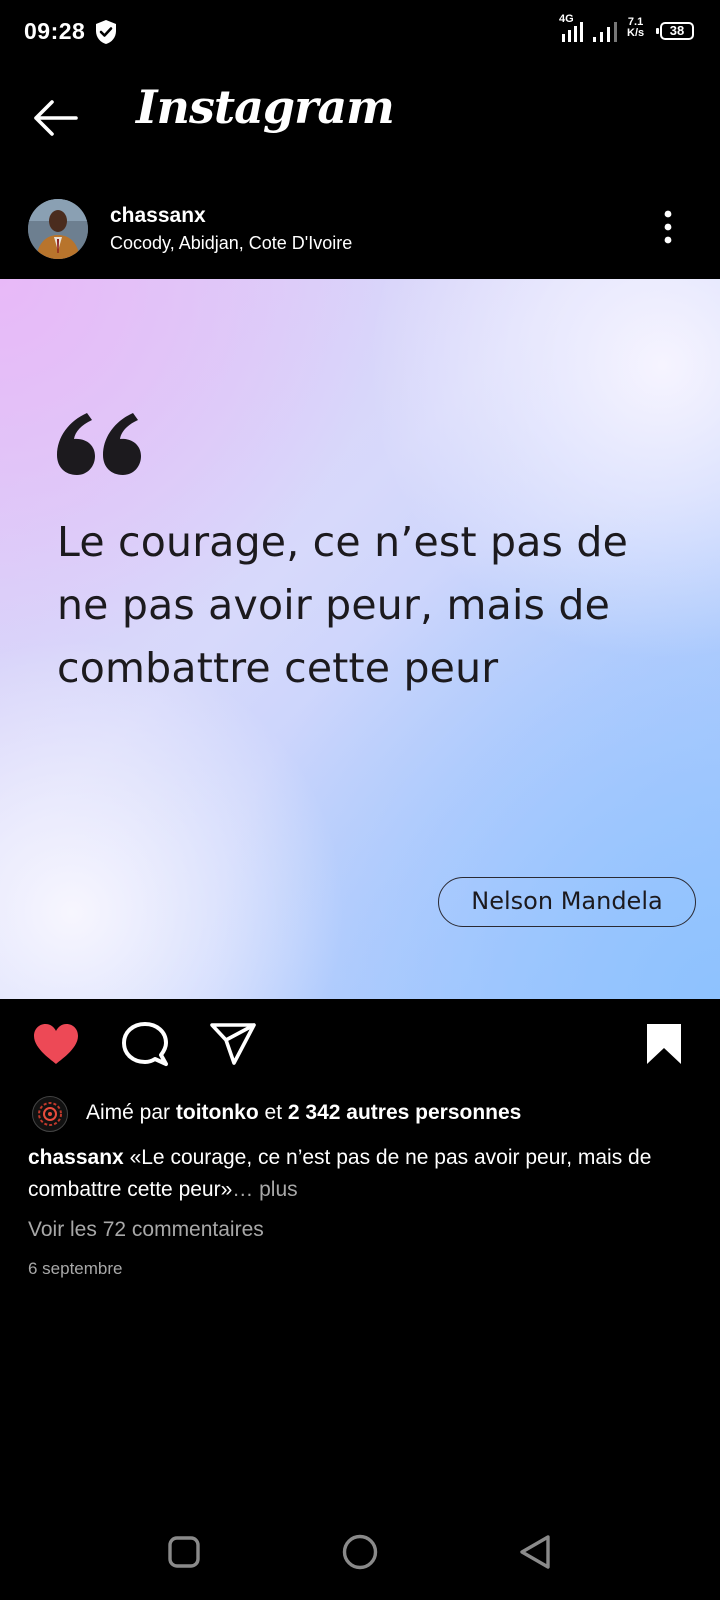  Describe the element at coordinates (56, 1046) in the screenshot. I see `heart-icon` at that location.